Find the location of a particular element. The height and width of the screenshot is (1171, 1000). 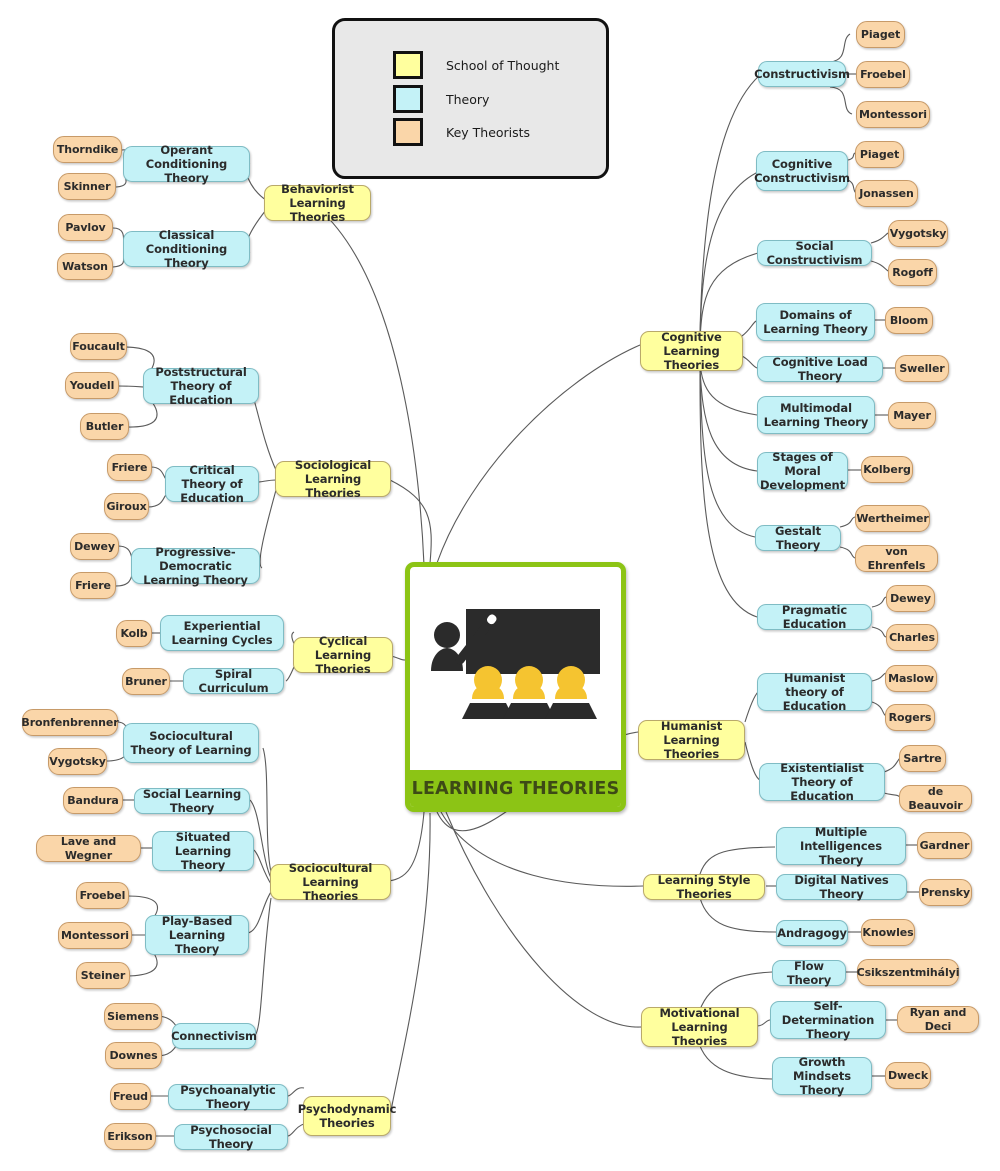

node-domains-of-learning-theory: Domains of Learning Theory is located at coordinates (815, 322).